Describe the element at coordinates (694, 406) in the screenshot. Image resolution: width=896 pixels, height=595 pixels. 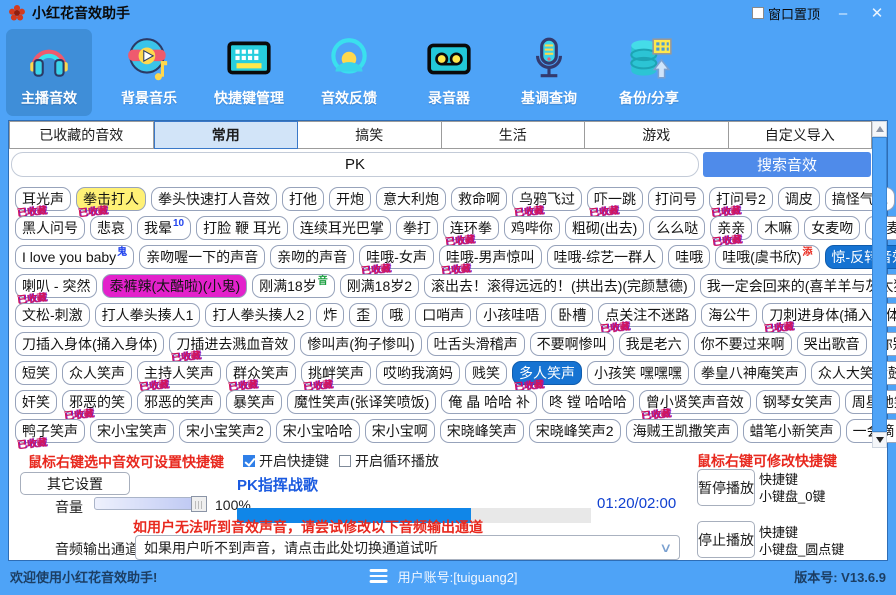
I see `sound-button: 曾小贤笑声音效 已收藏` at that location.